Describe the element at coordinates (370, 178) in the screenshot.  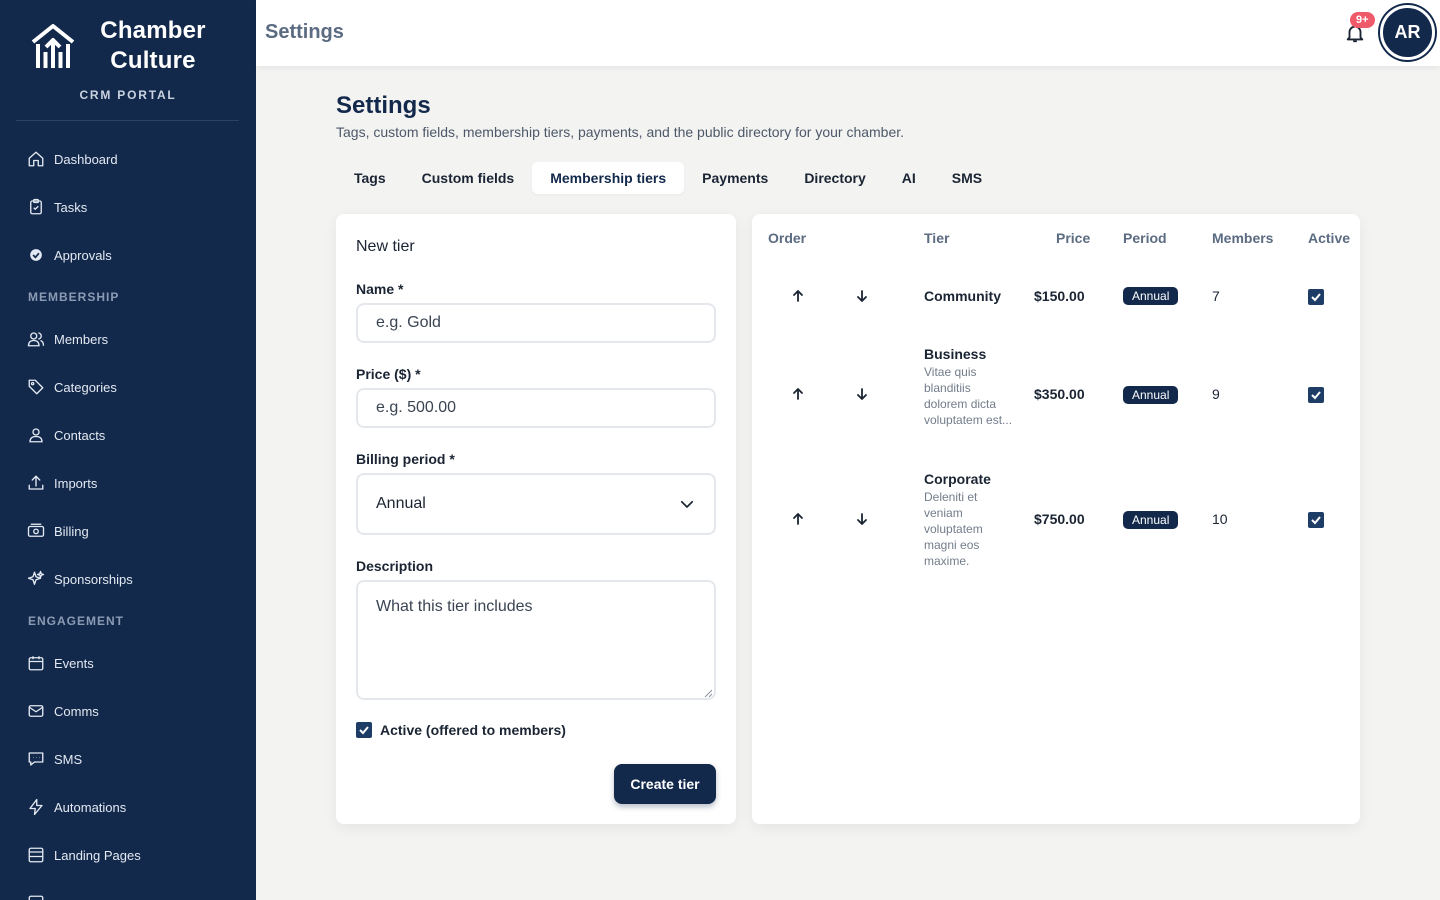
I see `tab-tags: Tags` at that location.